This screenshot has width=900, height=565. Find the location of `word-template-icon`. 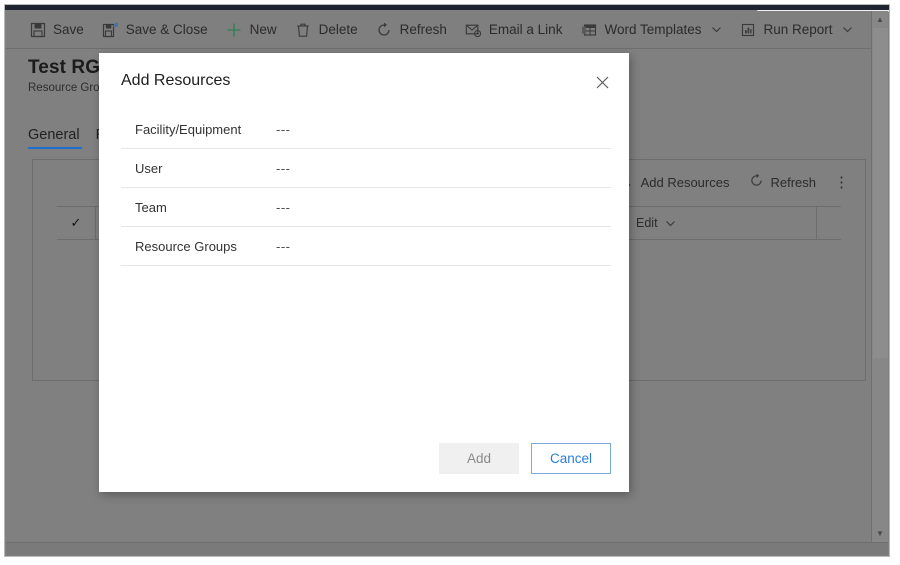

word-template-icon is located at coordinates (588, 29).